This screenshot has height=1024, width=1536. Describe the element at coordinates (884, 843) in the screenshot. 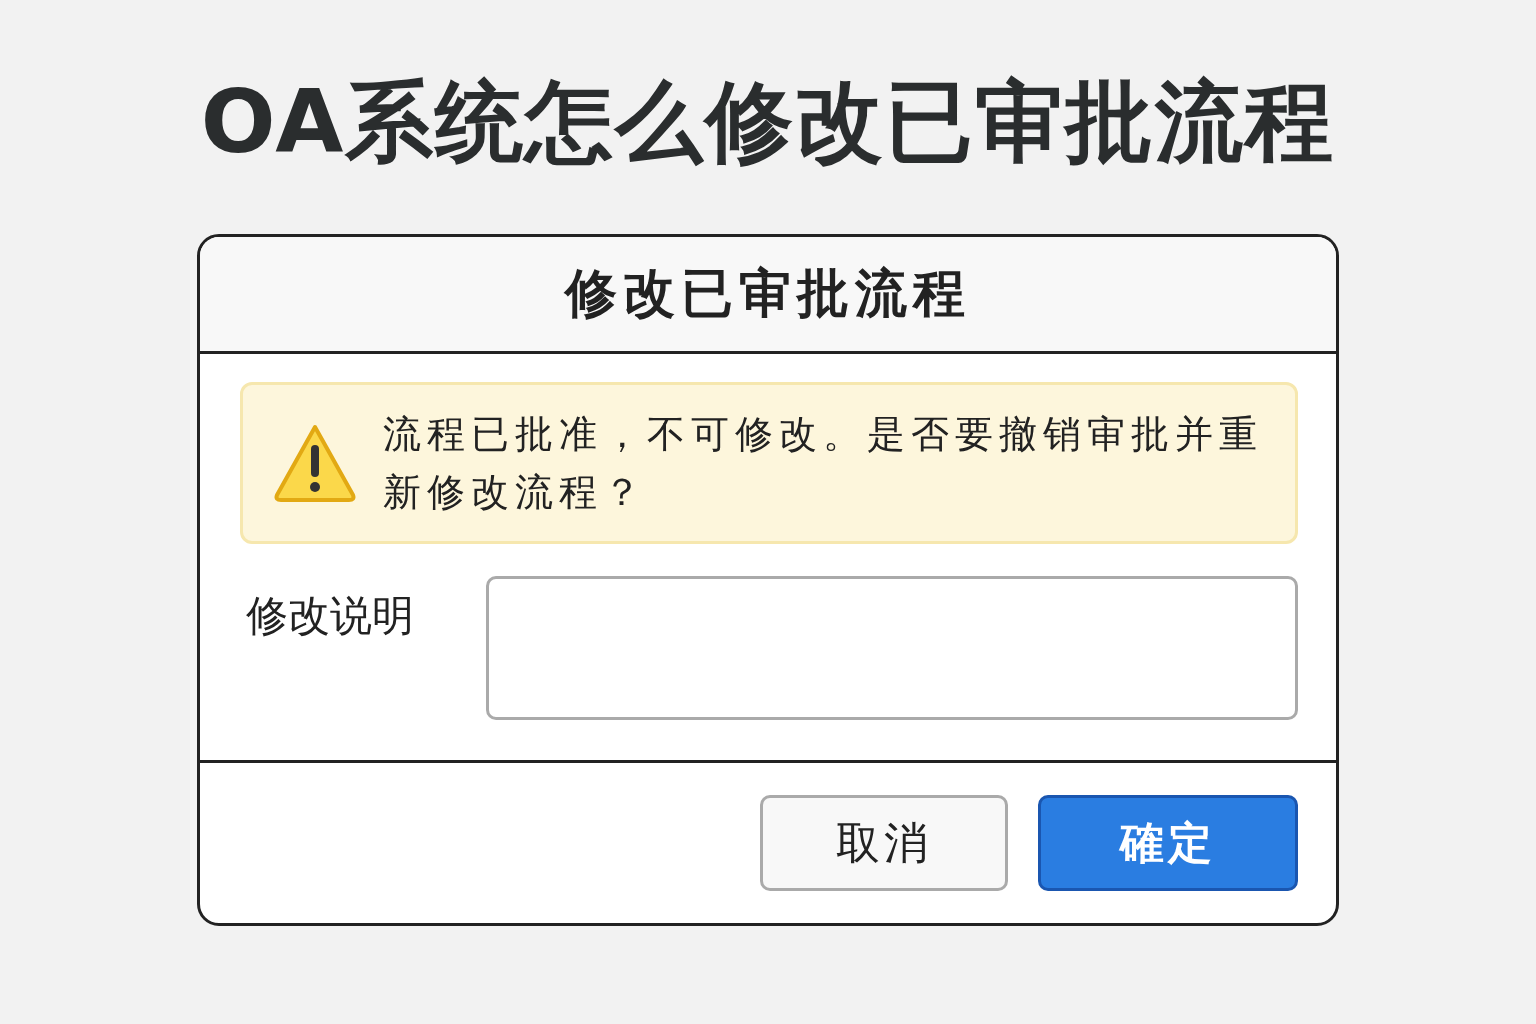

I see `cancel-button: 取消` at that location.